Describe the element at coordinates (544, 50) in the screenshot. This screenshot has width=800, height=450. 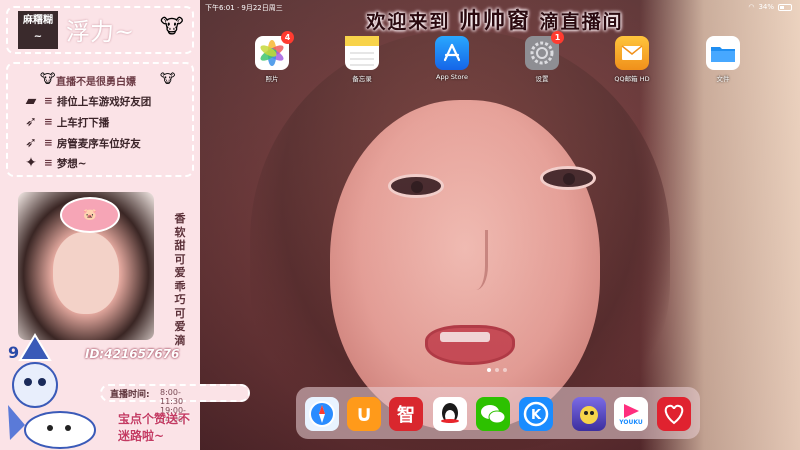
I see `settings-icon: 1` at that location.